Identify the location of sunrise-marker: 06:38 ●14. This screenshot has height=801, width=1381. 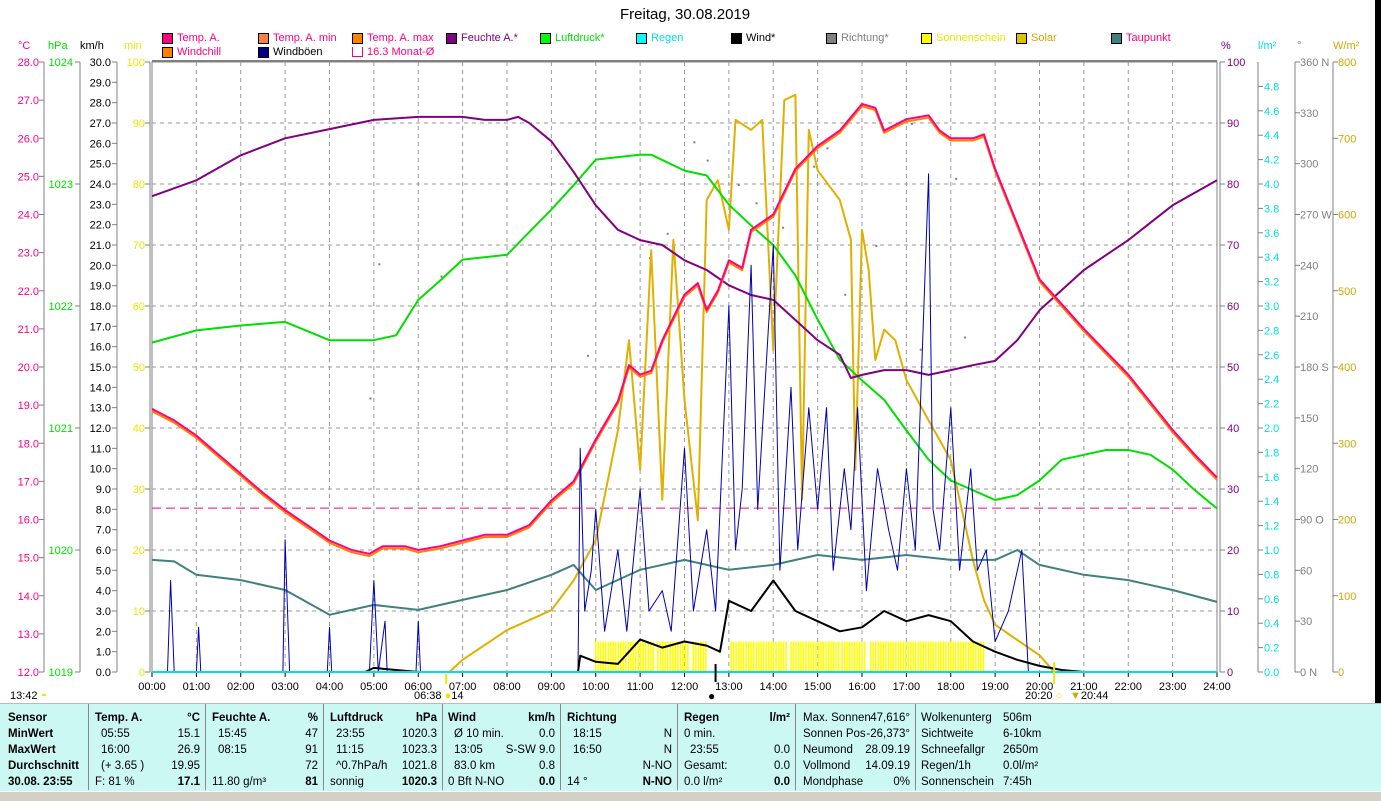
(439, 696).